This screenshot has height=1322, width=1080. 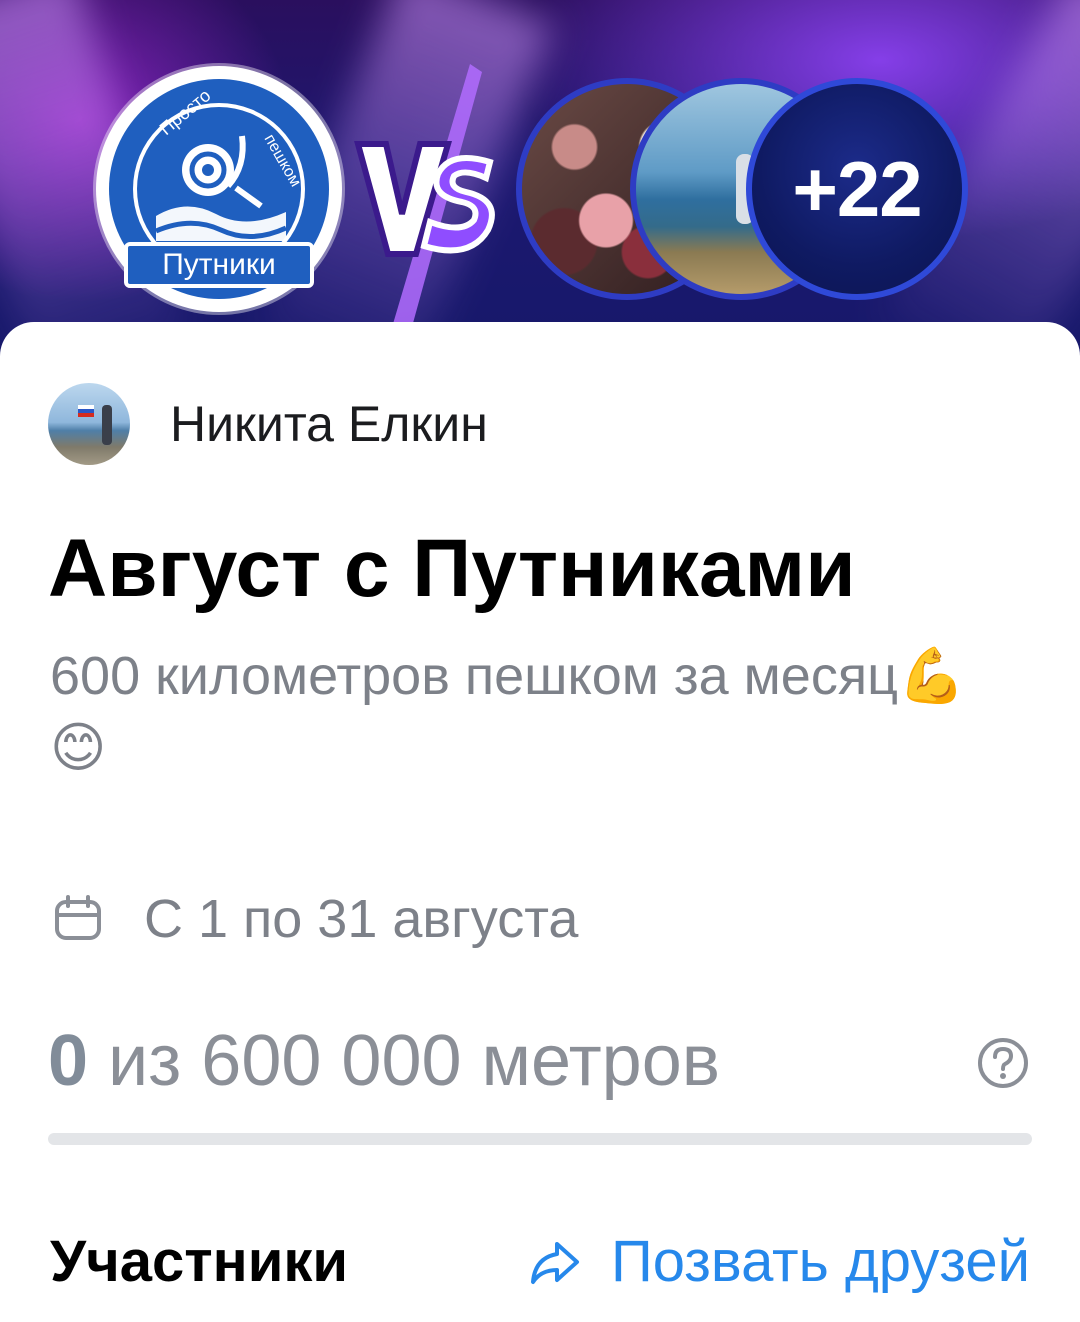 I want to click on more-participants-count: +22, so click(x=857, y=188).